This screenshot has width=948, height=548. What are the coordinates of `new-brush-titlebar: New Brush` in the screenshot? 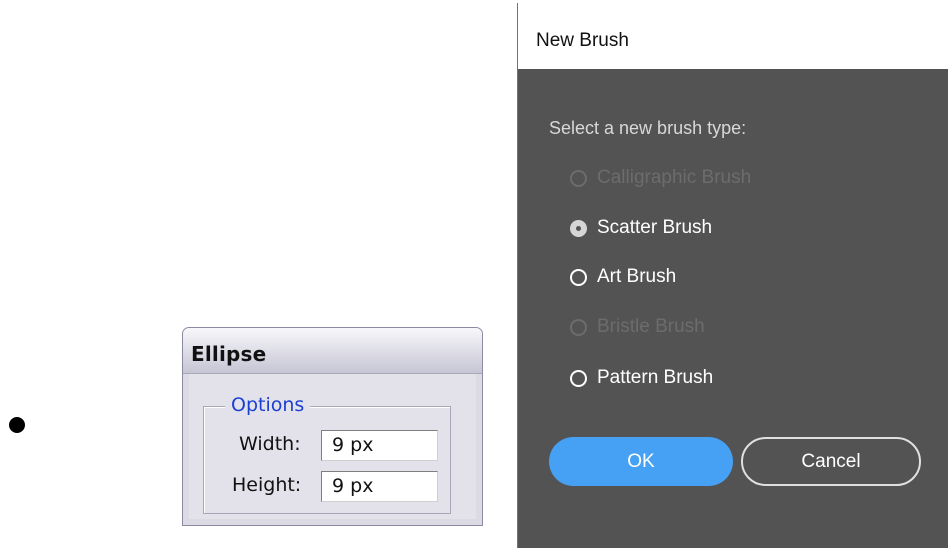 It's located at (733, 36).